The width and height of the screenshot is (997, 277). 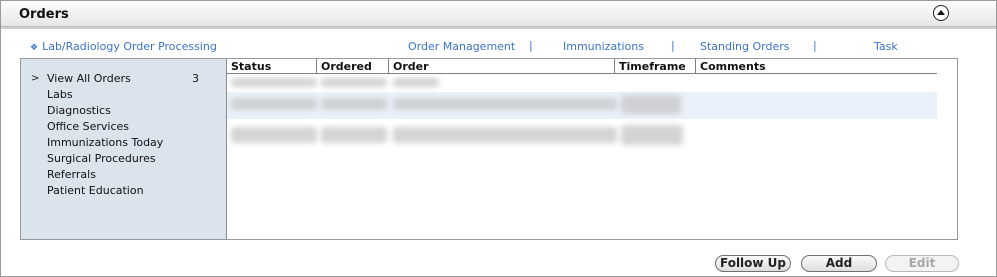 I want to click on sidebar-item-office-services: Office Services, so click(x=88, y=126).